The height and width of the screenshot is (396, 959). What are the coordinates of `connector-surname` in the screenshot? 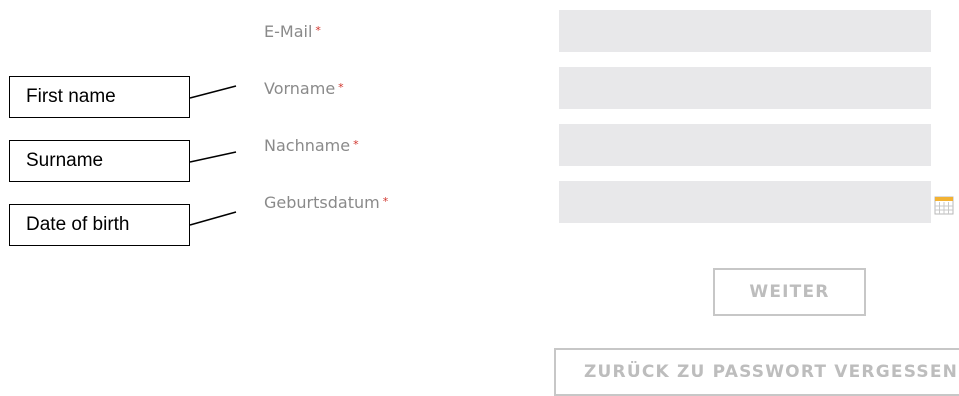 It's located at (213, 157).